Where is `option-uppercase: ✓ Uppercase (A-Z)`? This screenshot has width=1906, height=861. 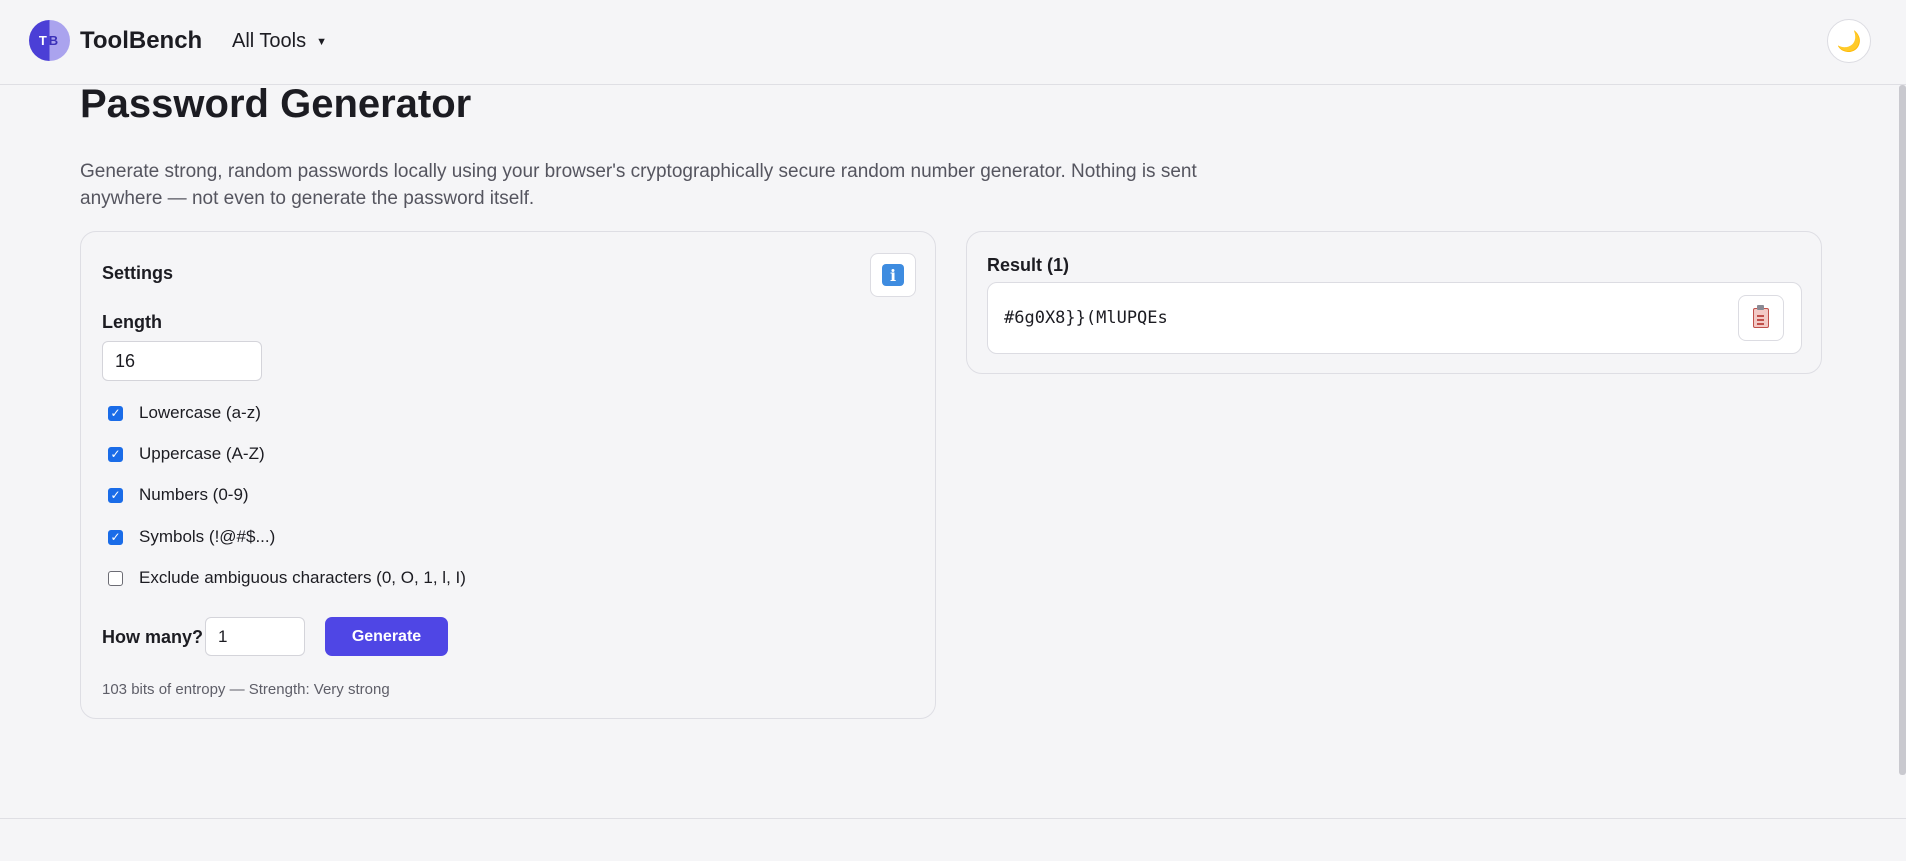 option-uppercase: ✓ Uppercase (A-Z) is located at coordinates (186, 454).